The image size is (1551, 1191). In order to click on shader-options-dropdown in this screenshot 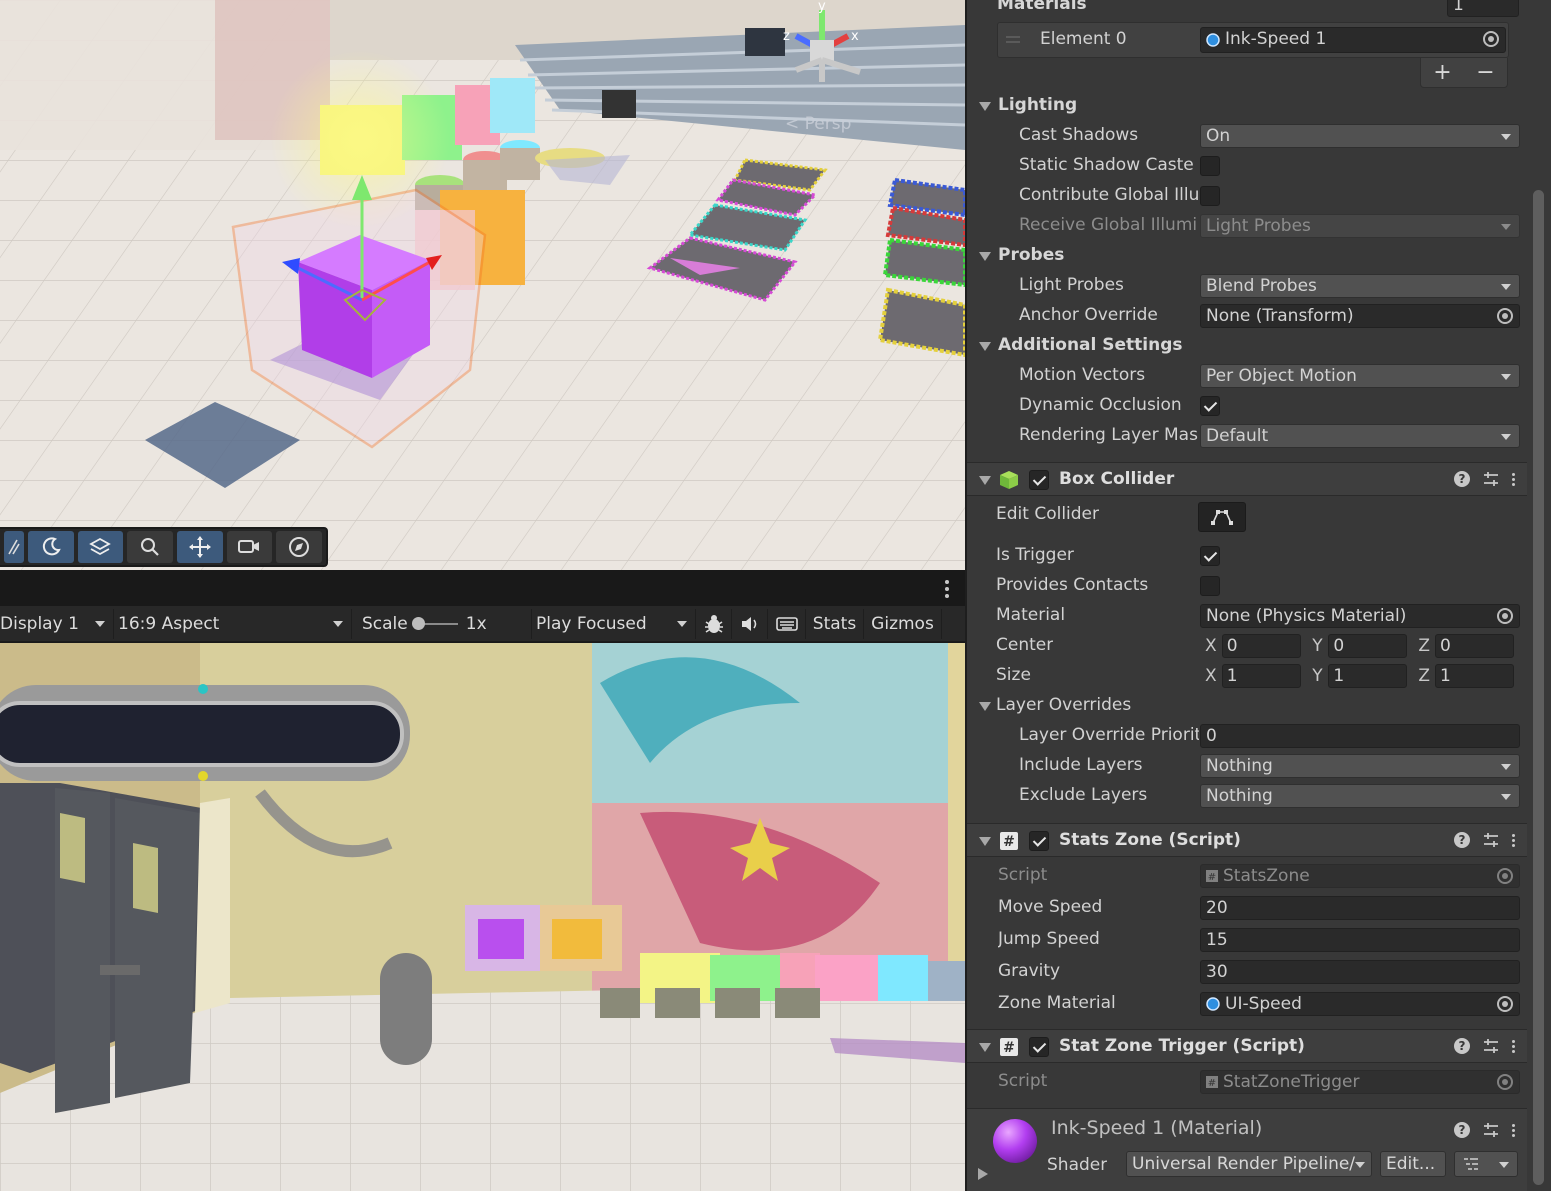, I will do `click(1486, 1164)`.